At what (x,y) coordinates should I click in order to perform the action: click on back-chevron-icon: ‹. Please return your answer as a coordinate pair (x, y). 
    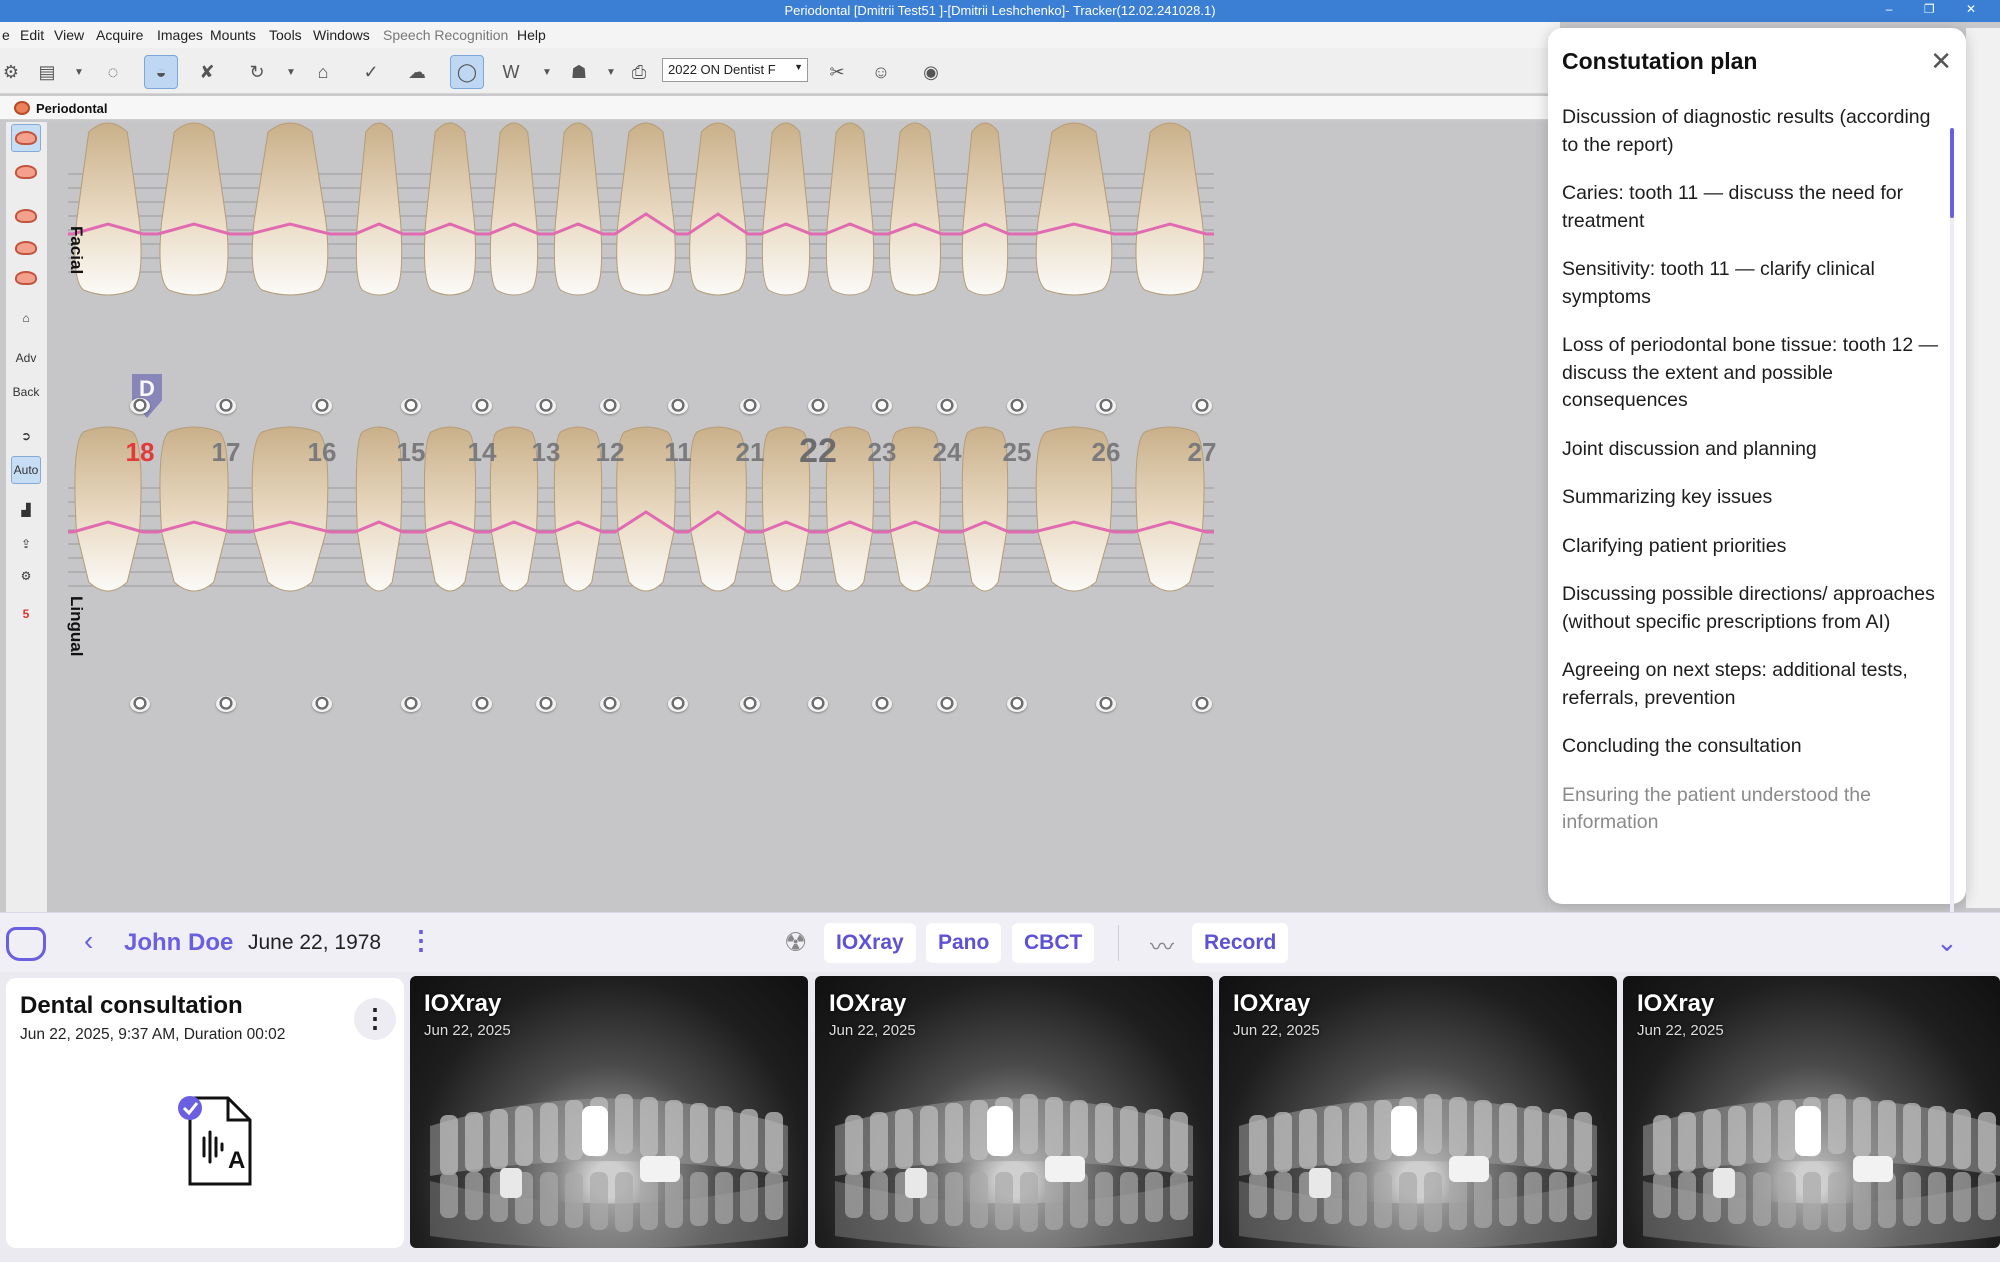
    Looking at the image, I should click on (88, 941).